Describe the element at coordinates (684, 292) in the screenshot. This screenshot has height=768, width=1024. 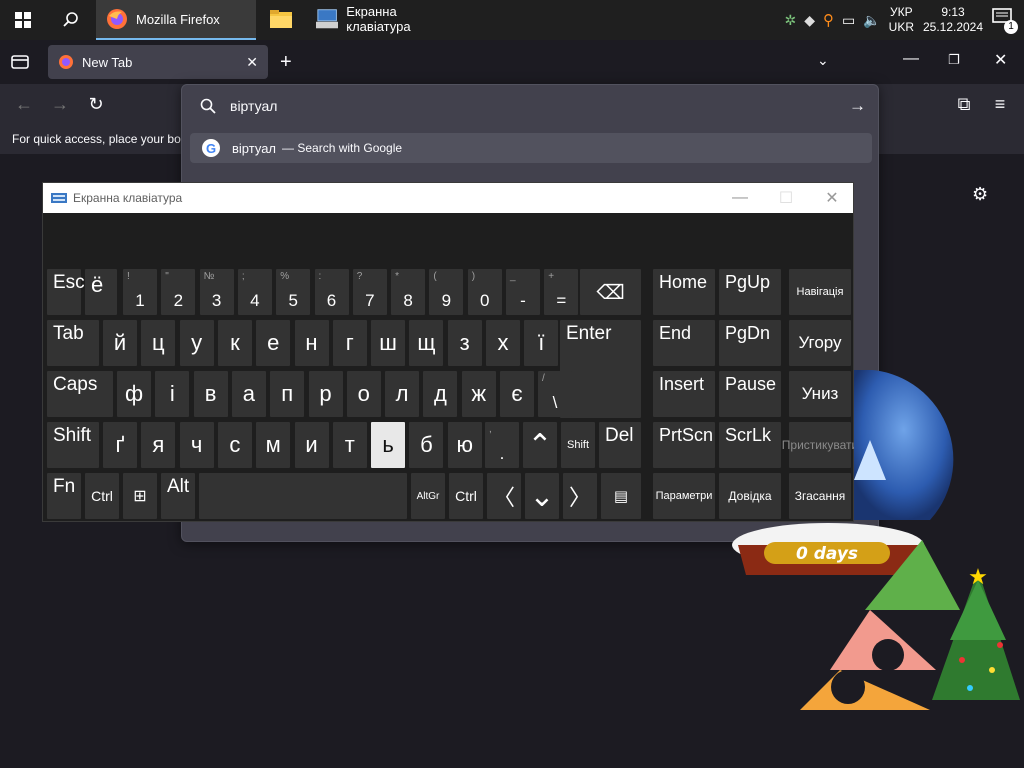
I see `key-nav-0-0: Home` at that location.